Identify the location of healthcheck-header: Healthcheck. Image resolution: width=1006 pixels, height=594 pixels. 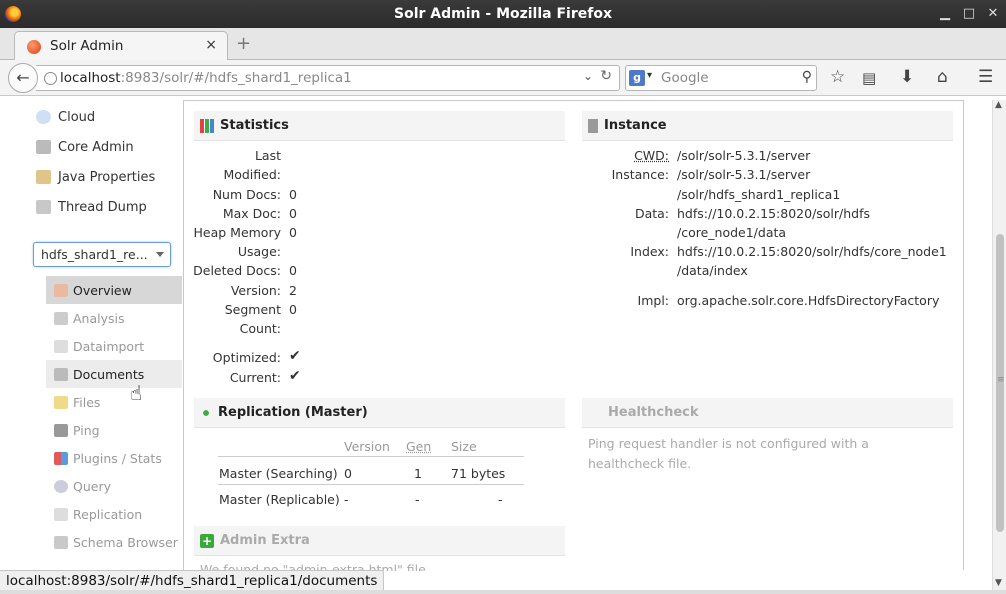
(767, 413).